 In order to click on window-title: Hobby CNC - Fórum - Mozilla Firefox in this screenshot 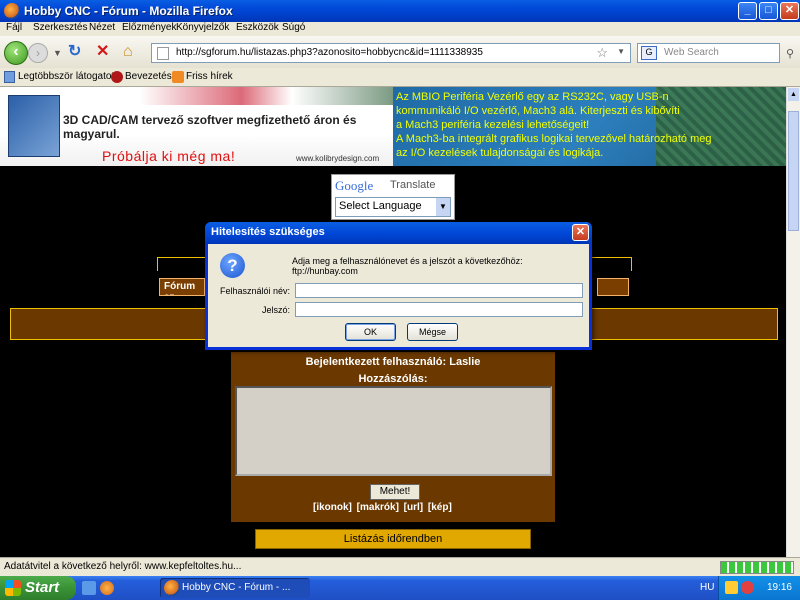, I will do `click(128, 11)`.